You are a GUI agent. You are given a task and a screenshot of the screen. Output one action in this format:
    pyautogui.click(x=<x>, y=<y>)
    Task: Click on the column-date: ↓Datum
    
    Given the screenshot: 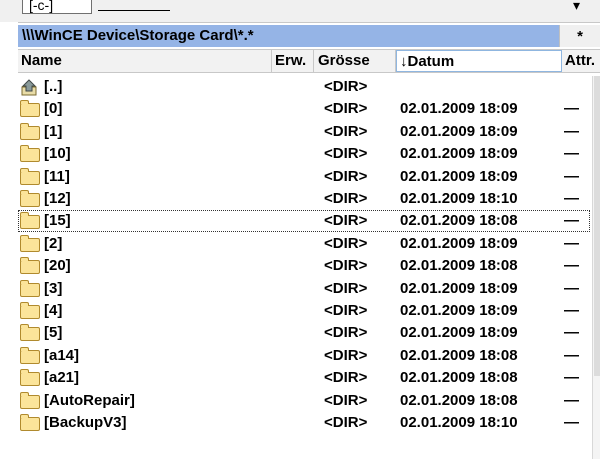 What is the action you would take?
    pyautogui.click(x=479, y=61)
    